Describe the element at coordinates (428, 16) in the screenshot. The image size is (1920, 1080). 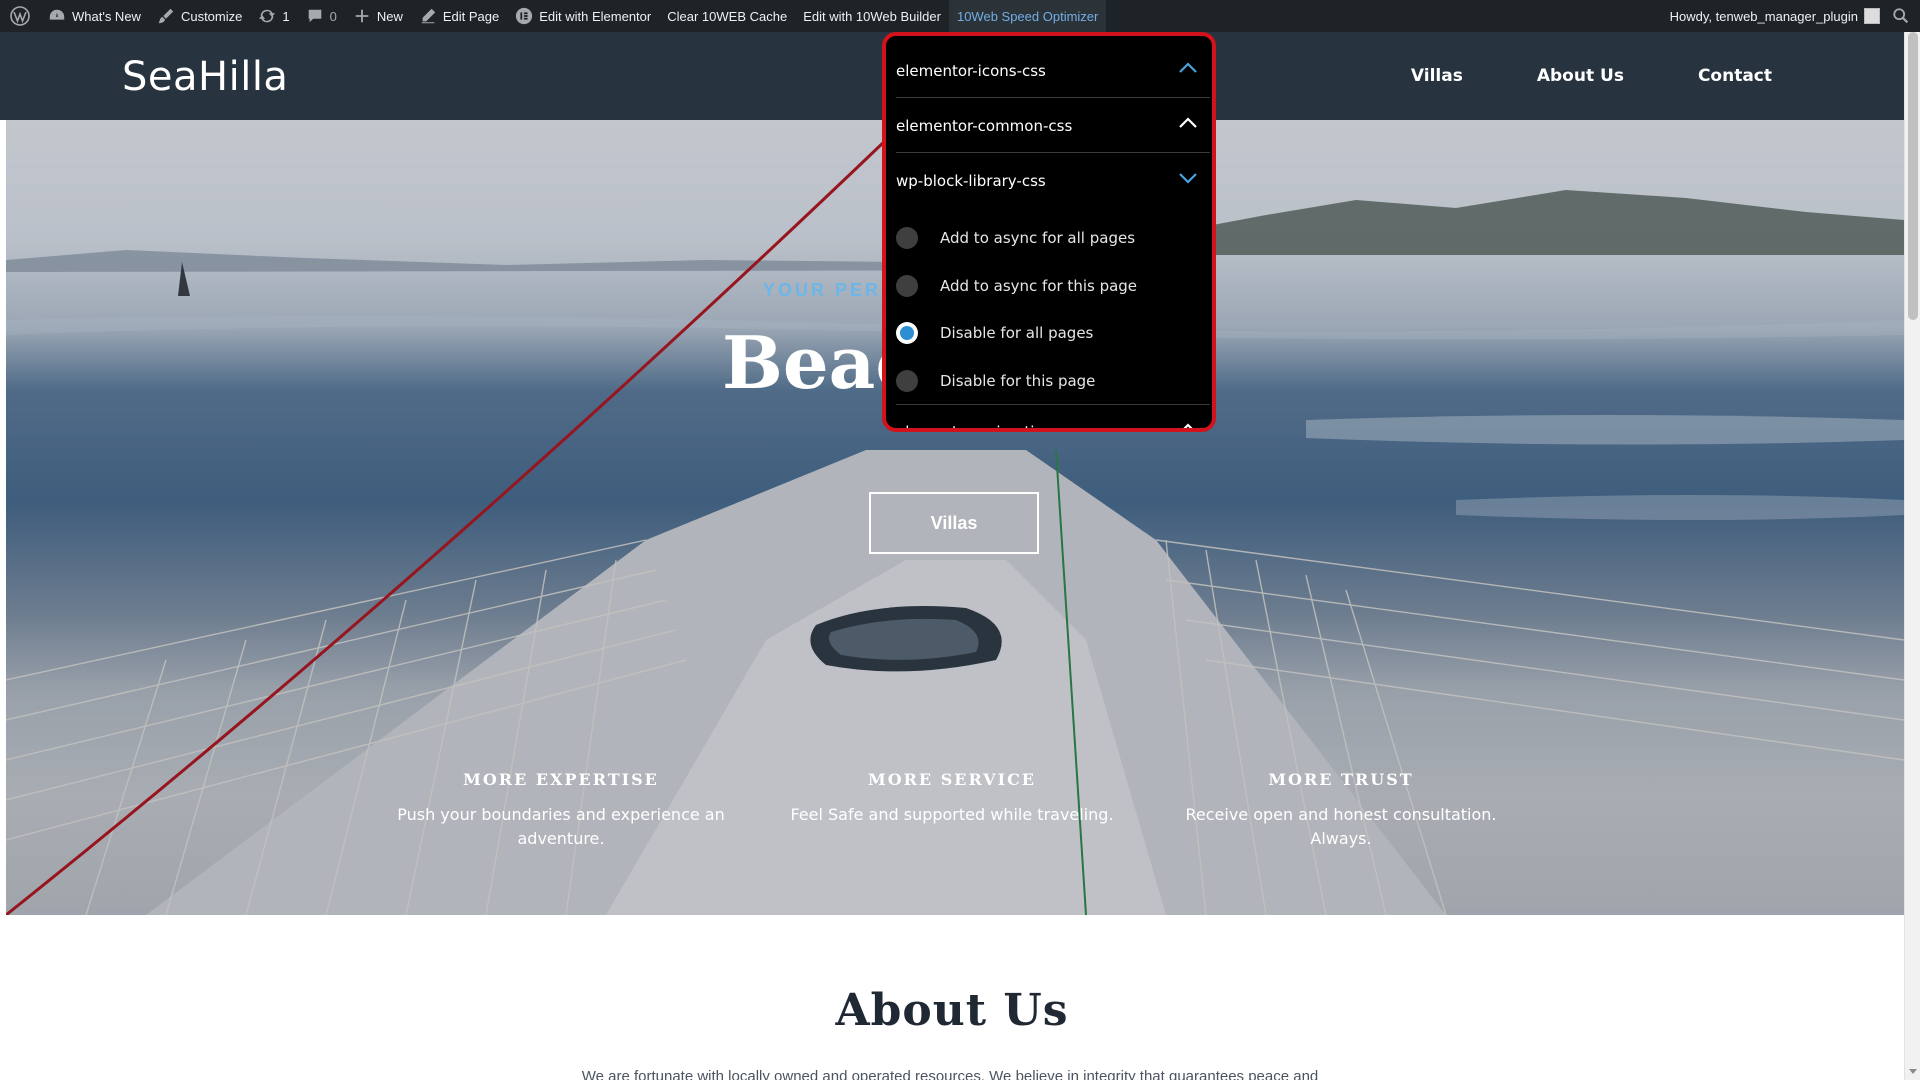
I see `pencil-icon` at that location.